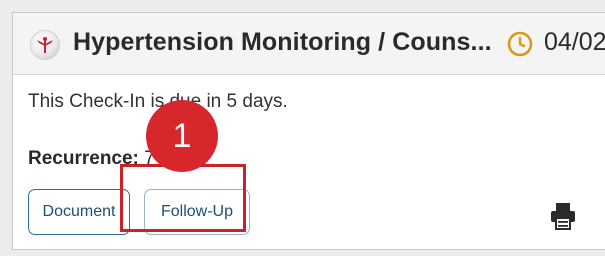  I want to click on print-icon, so click(563, 216).